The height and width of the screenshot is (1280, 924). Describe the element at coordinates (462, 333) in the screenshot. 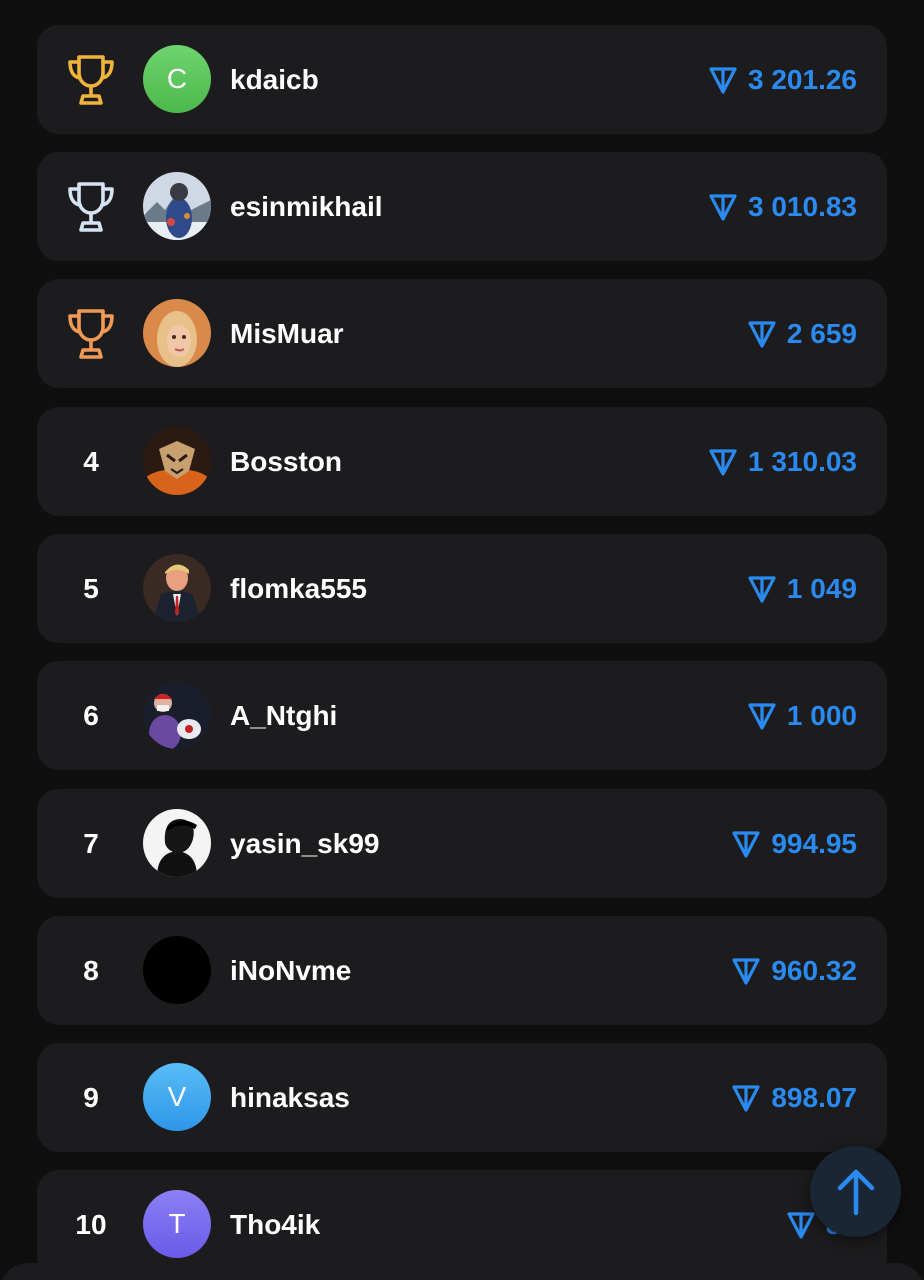

I see `leaderboard-row-3: MisMuar 2 659` at that location.